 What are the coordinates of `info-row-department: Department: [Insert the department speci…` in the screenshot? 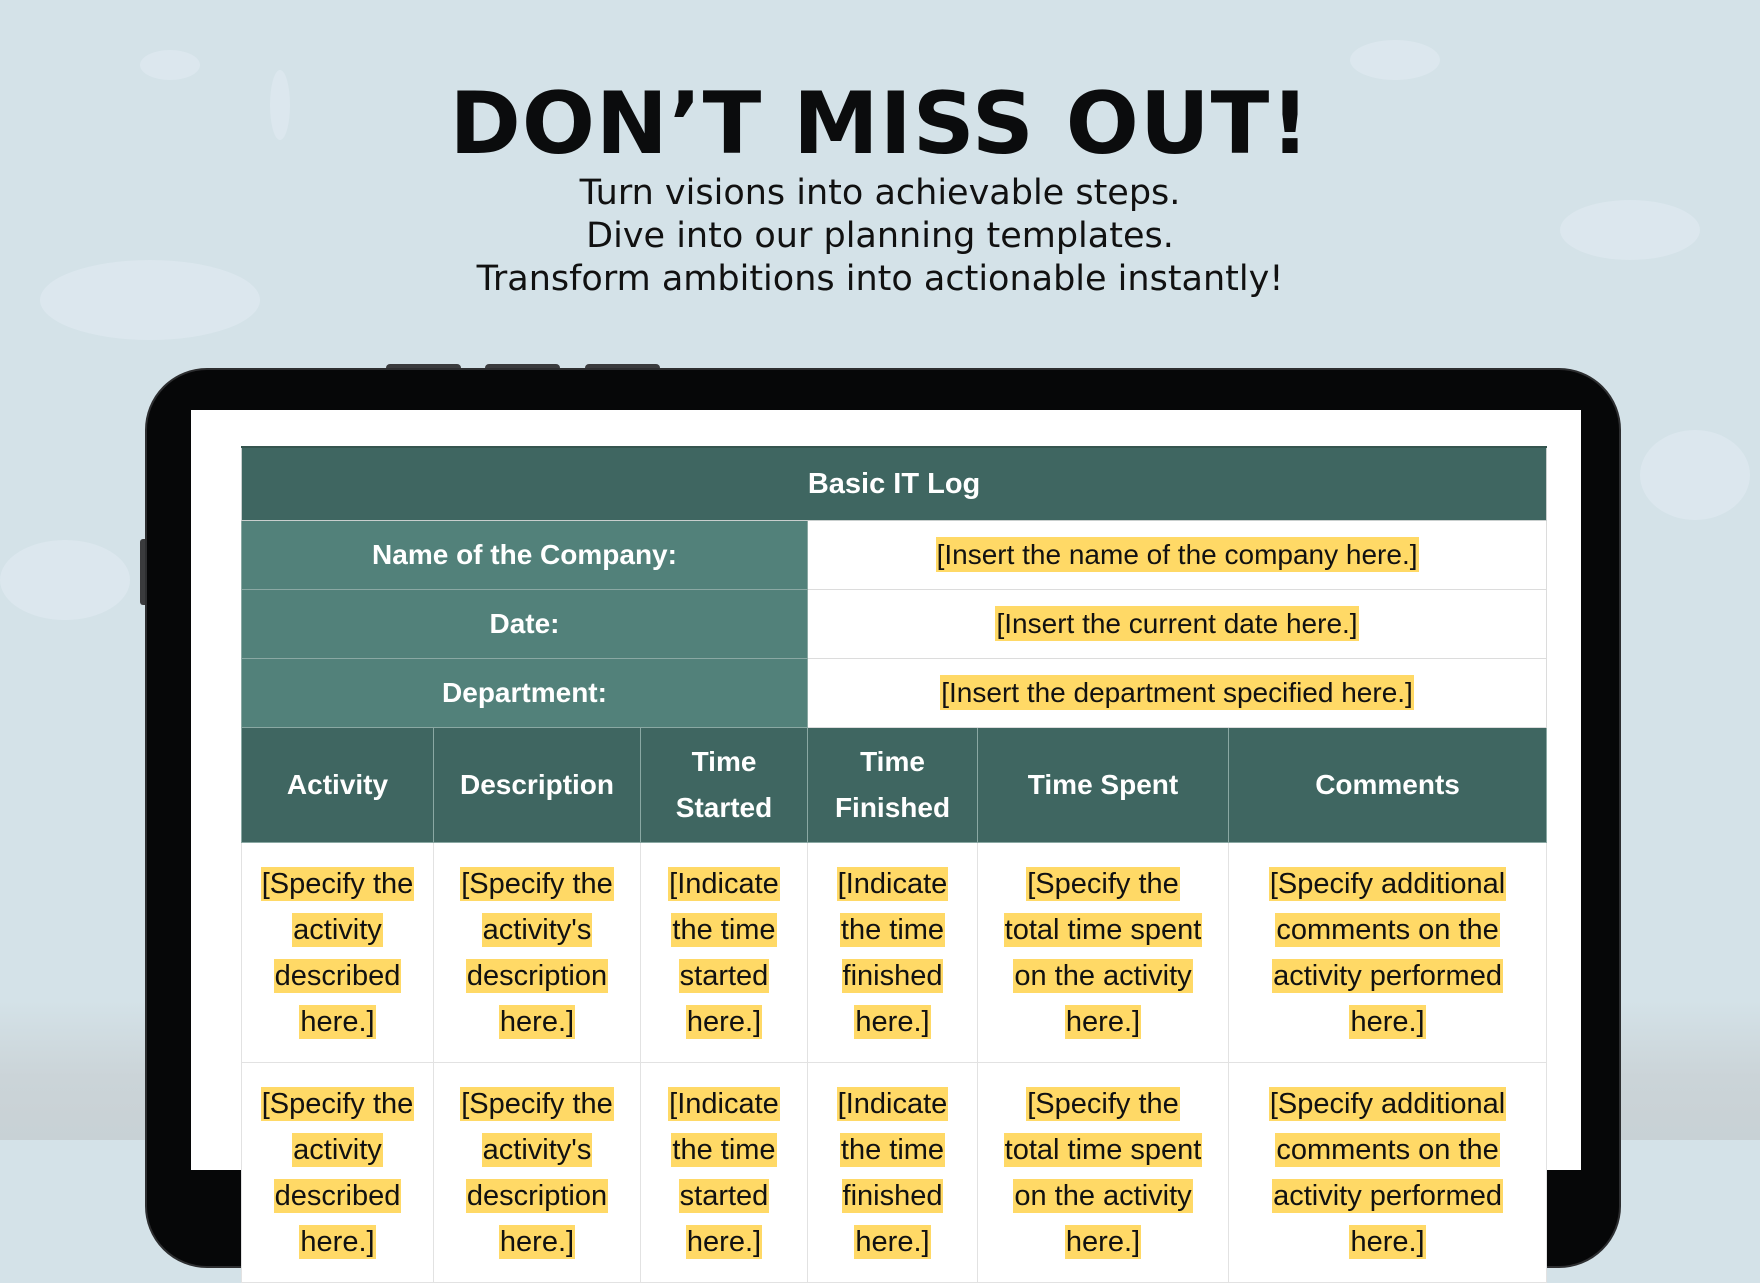 It's located at (894, 693).